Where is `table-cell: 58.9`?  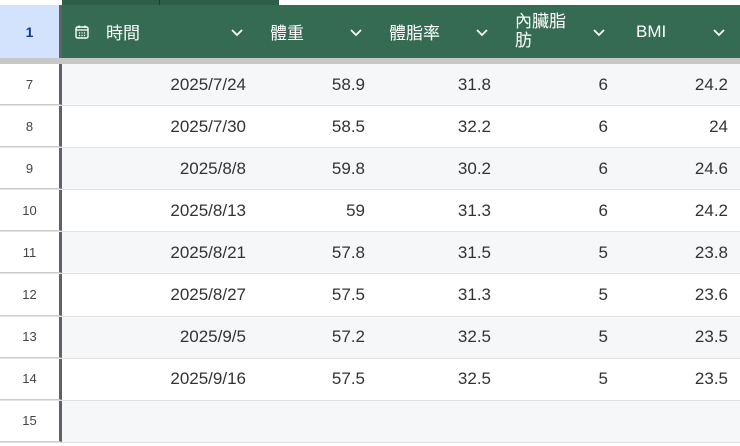 table-cell: 58.9 is located at coordinates (317, 85).